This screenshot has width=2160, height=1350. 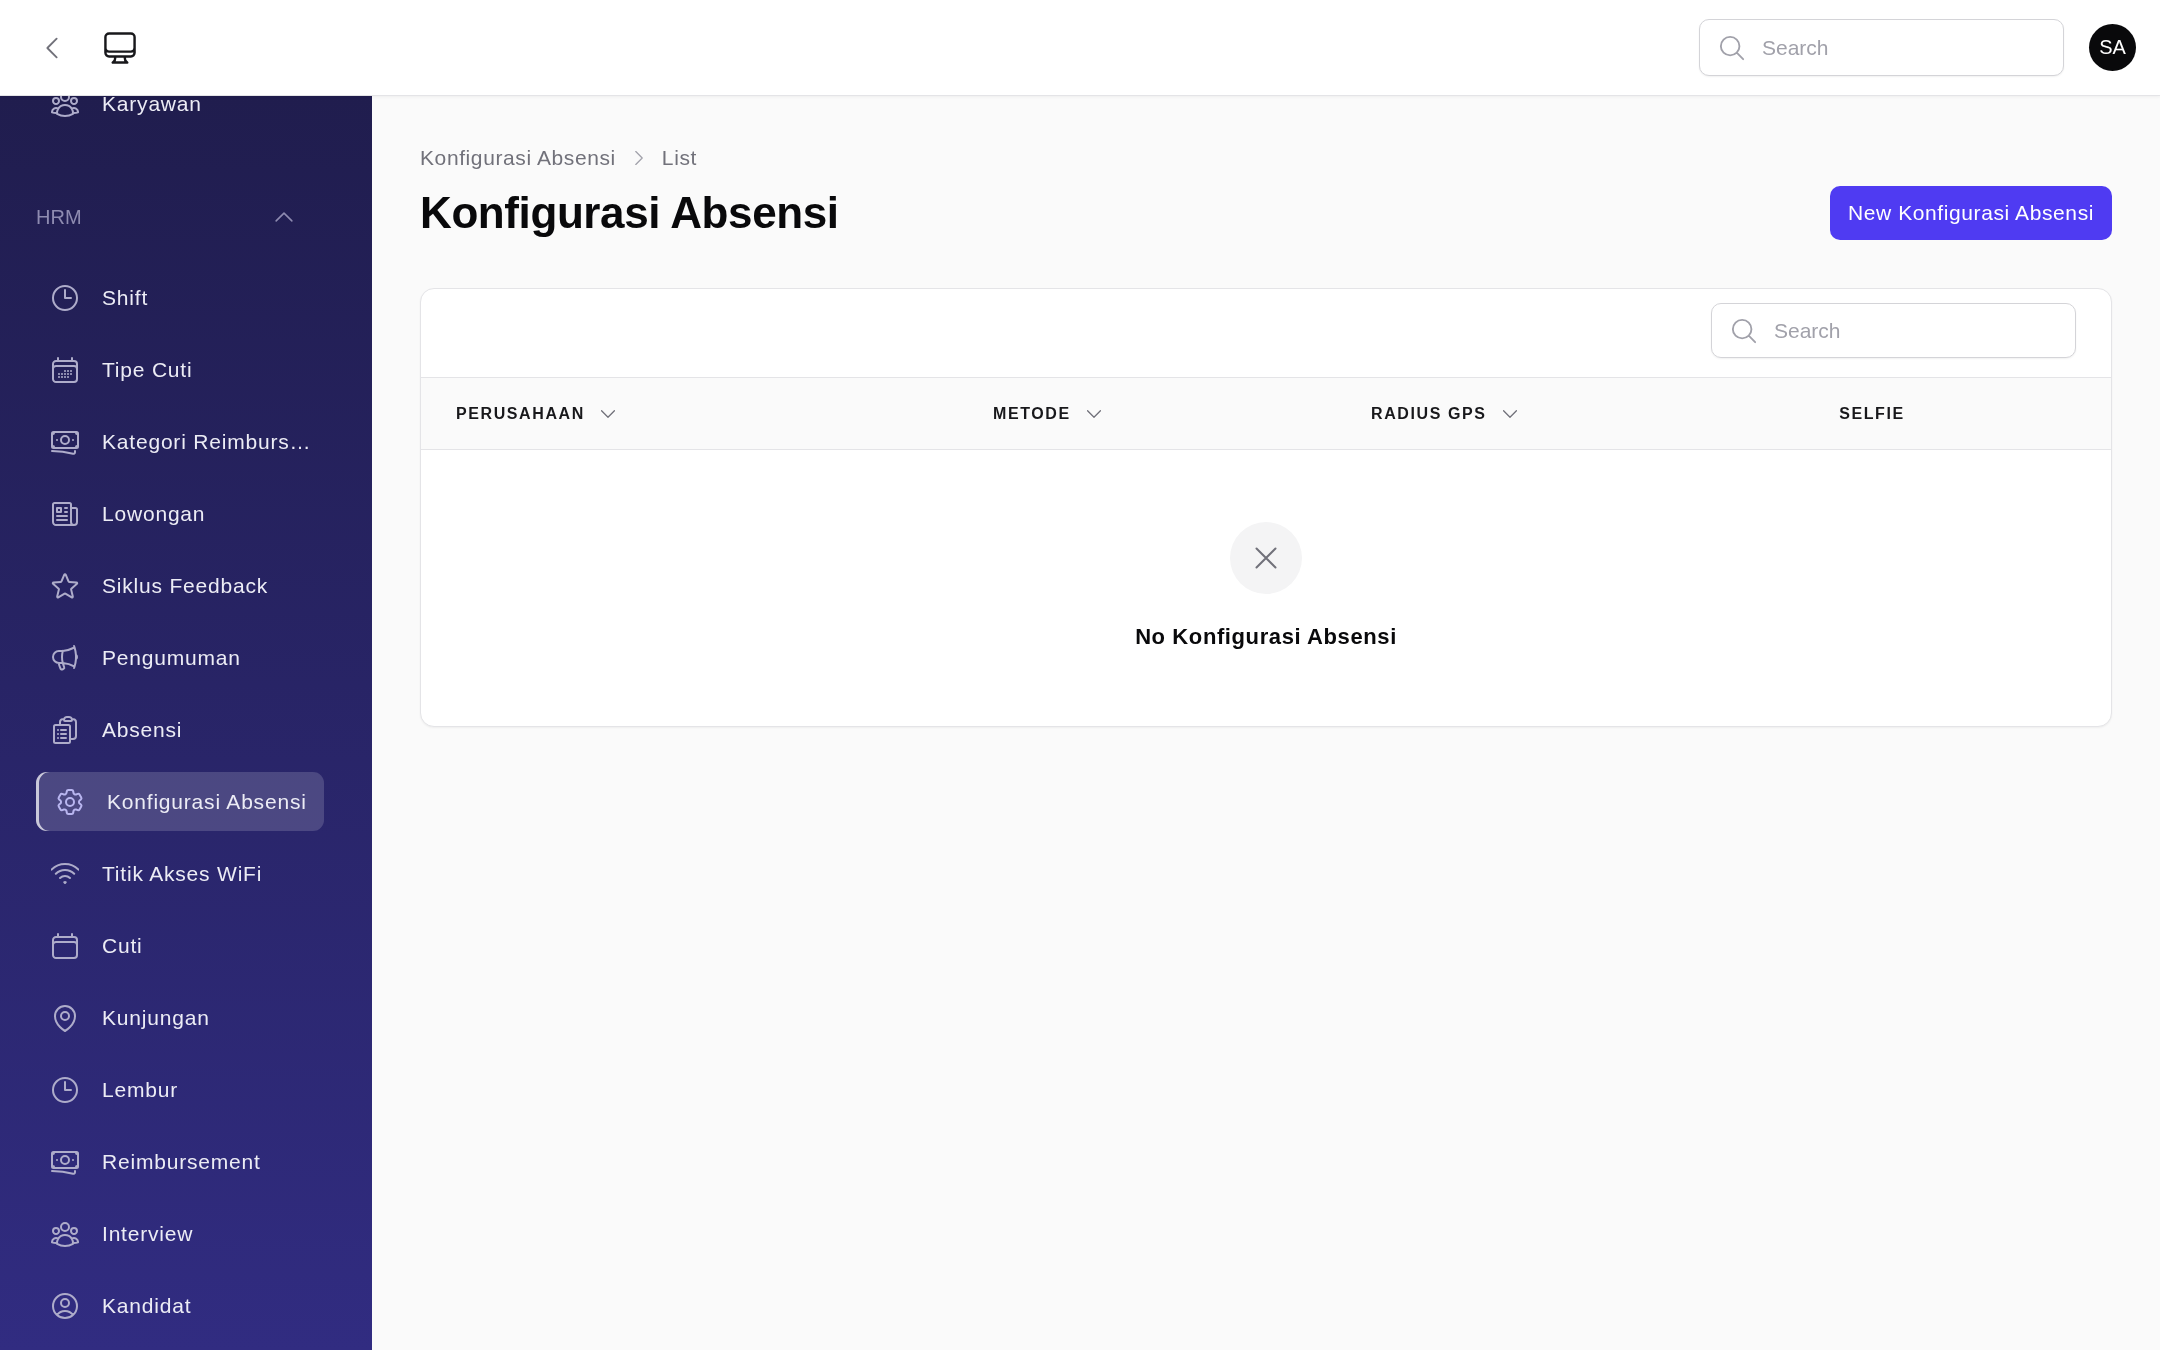 What do you see at coordinates (180, 297) in the screenshot?
I see `sidebar-item: Shift` at bounding box center [180, 297].